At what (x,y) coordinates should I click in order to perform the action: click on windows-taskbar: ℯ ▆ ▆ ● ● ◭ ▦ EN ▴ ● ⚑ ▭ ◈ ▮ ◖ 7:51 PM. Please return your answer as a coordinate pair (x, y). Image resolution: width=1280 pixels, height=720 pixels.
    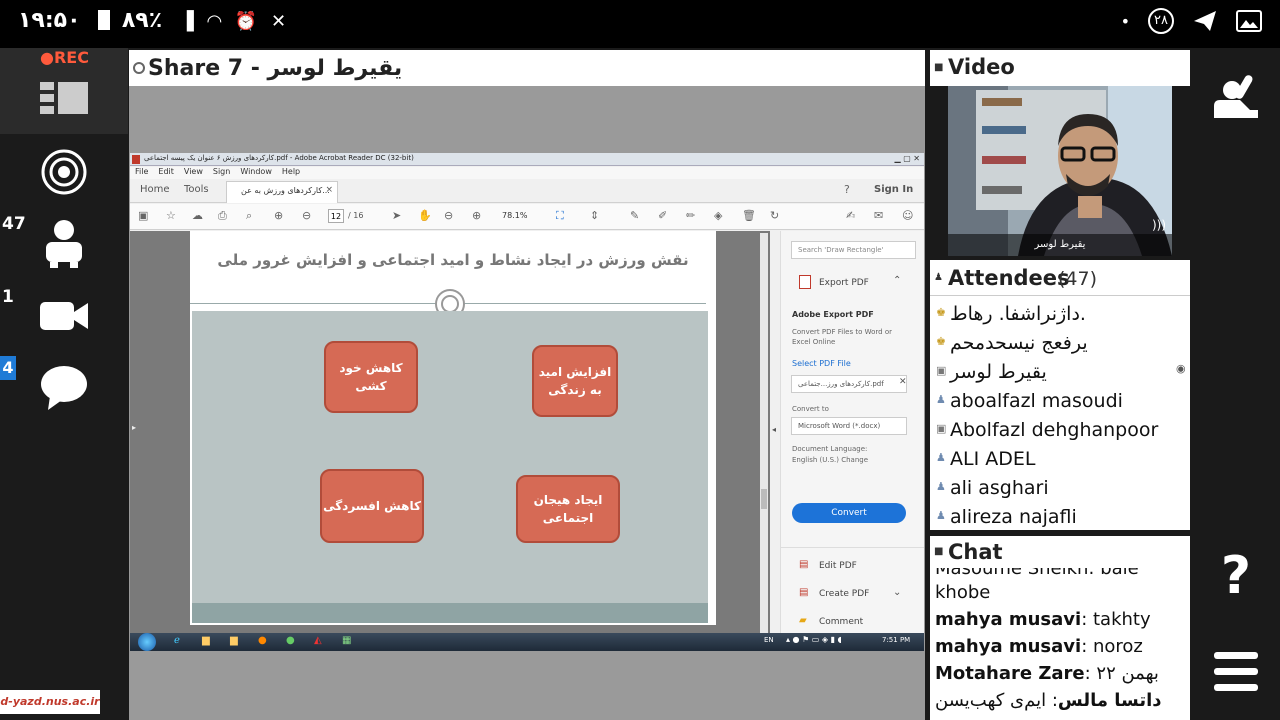
    Looking at the image, I should click on (527, 642).